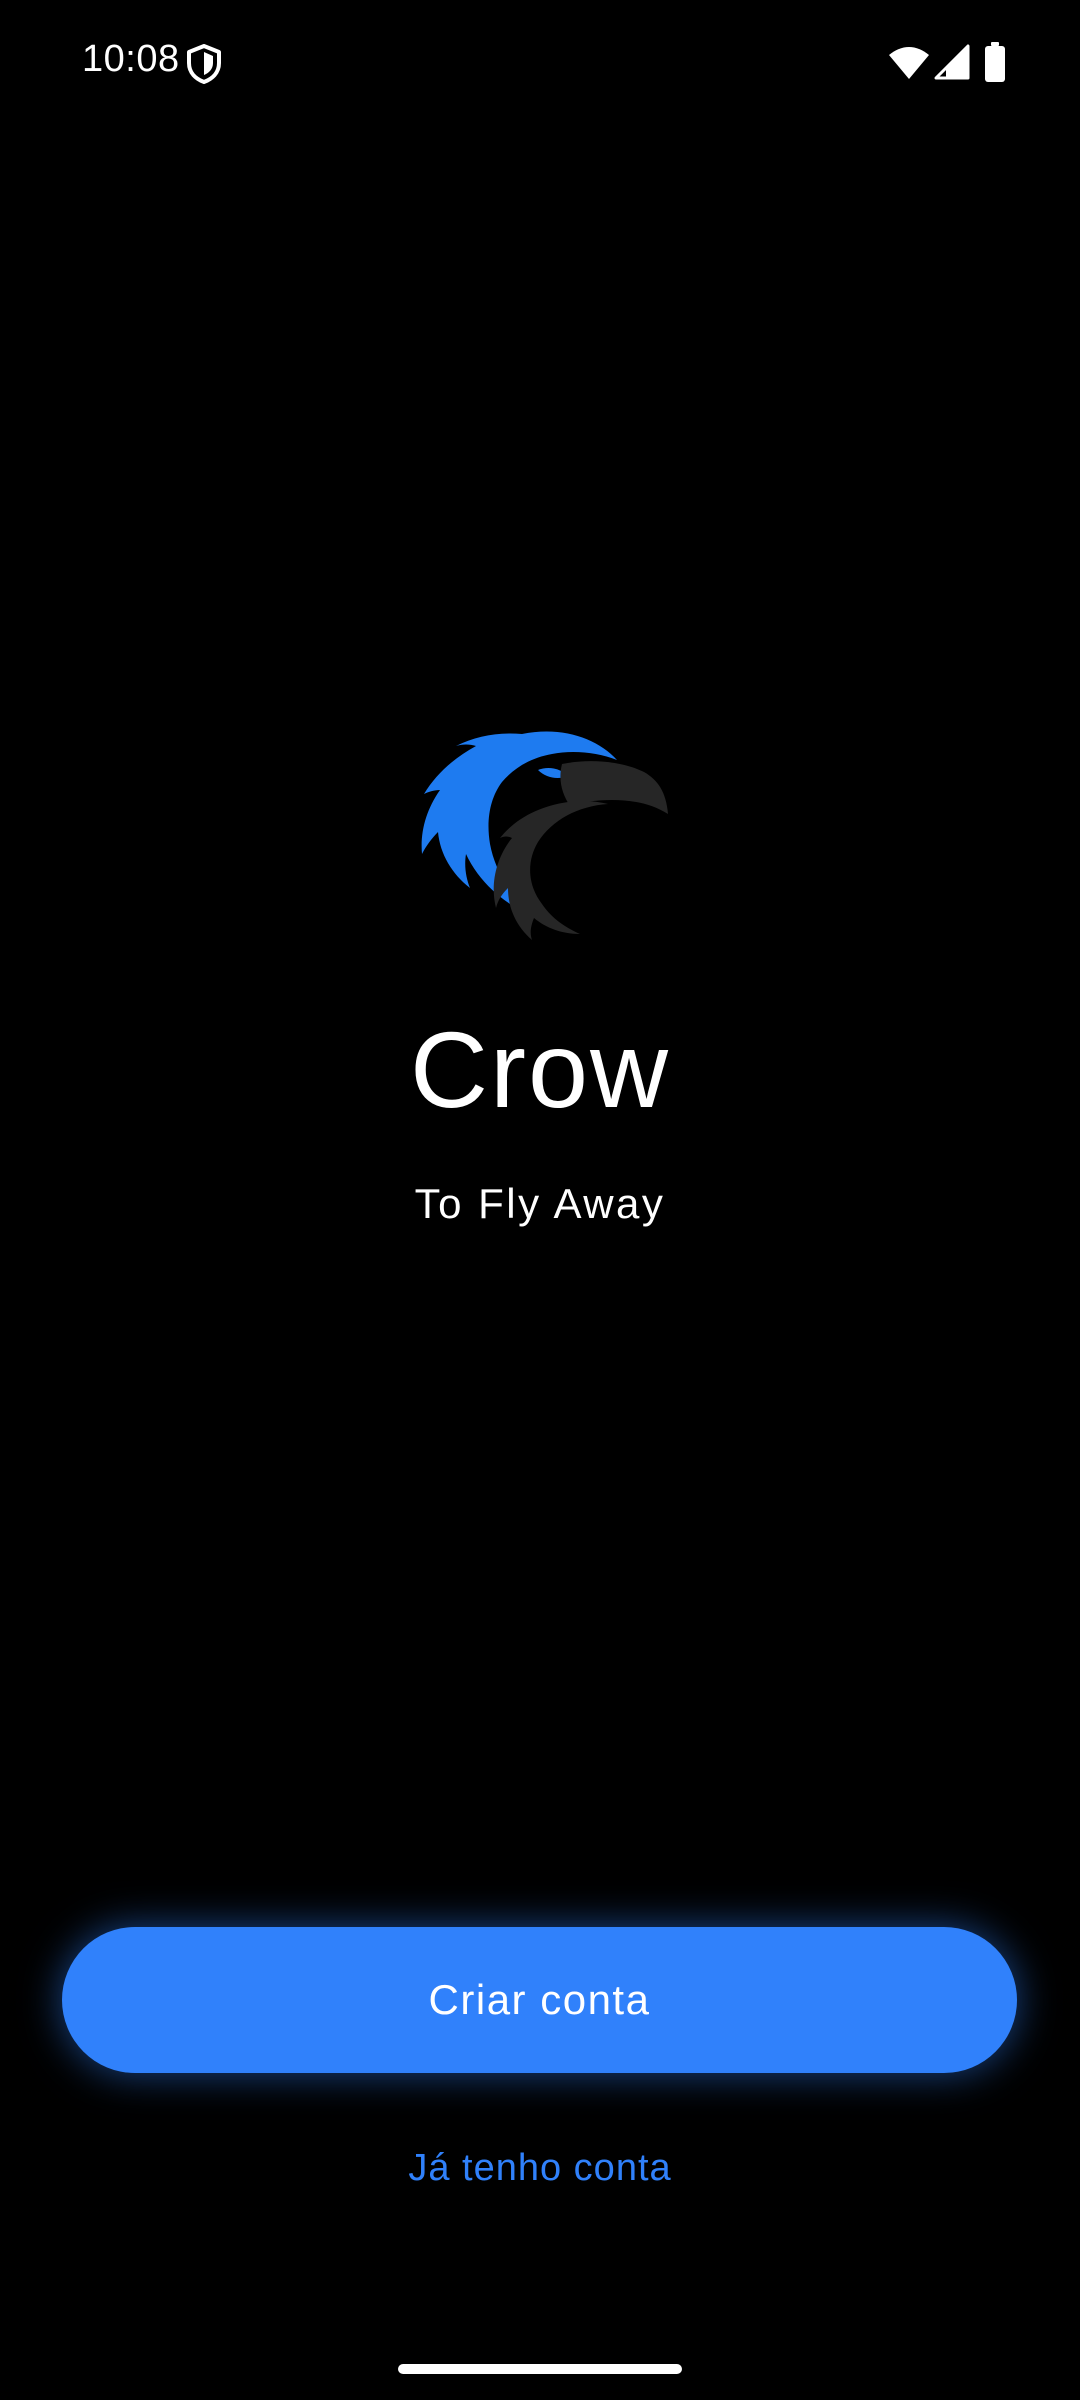 Image resolution: width=1080 pixels, height=2400 pixels. I want to click on wifi-icon, so click(909, 63).